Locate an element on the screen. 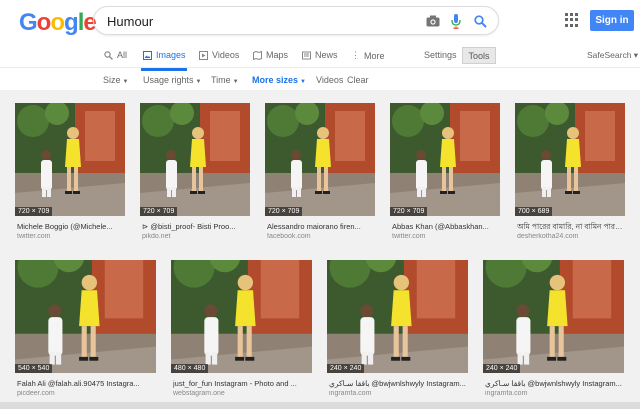  search-tabs: All Images Videos Maps News ⋮ More is located at coordinates (320, 57).